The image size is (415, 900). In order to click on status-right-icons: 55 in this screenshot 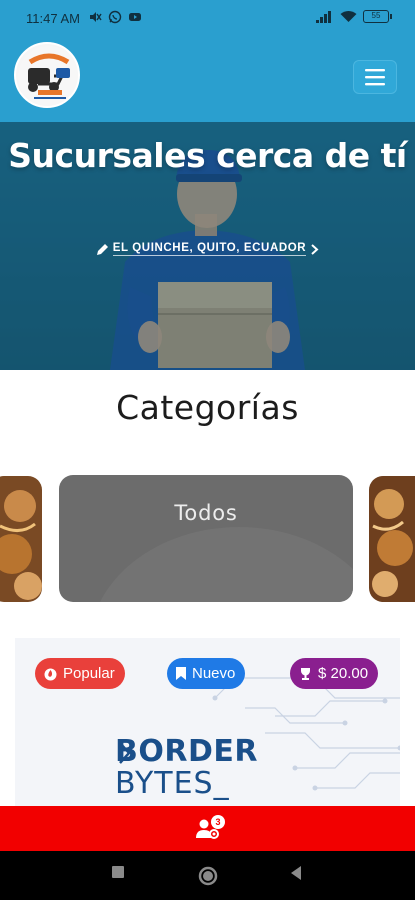, I will do `click(354, 16)`.